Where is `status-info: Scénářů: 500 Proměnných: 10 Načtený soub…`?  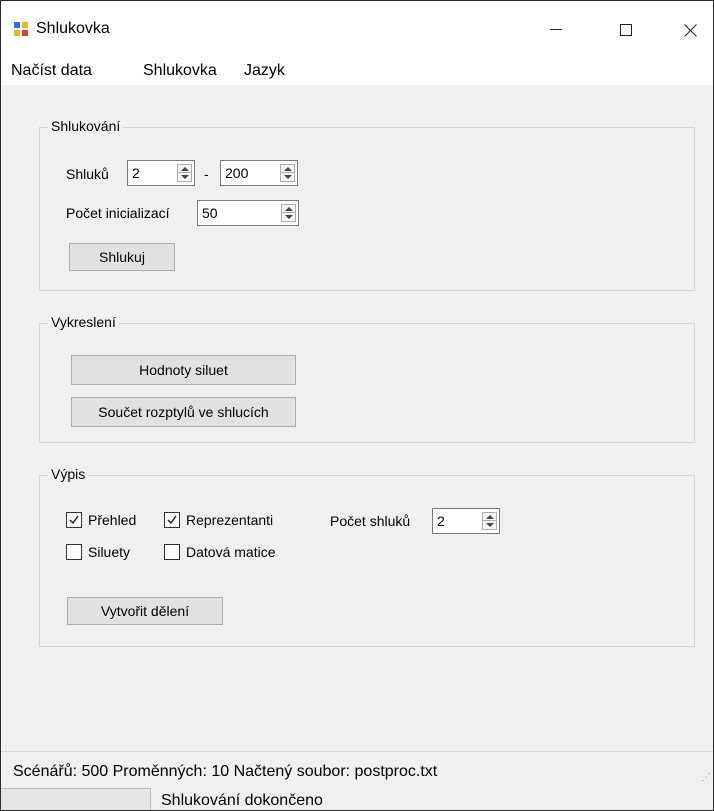 status-info: Scénářů: 500 Proměnných: 10 Načtený soub… is located at coordinates (225, 771).